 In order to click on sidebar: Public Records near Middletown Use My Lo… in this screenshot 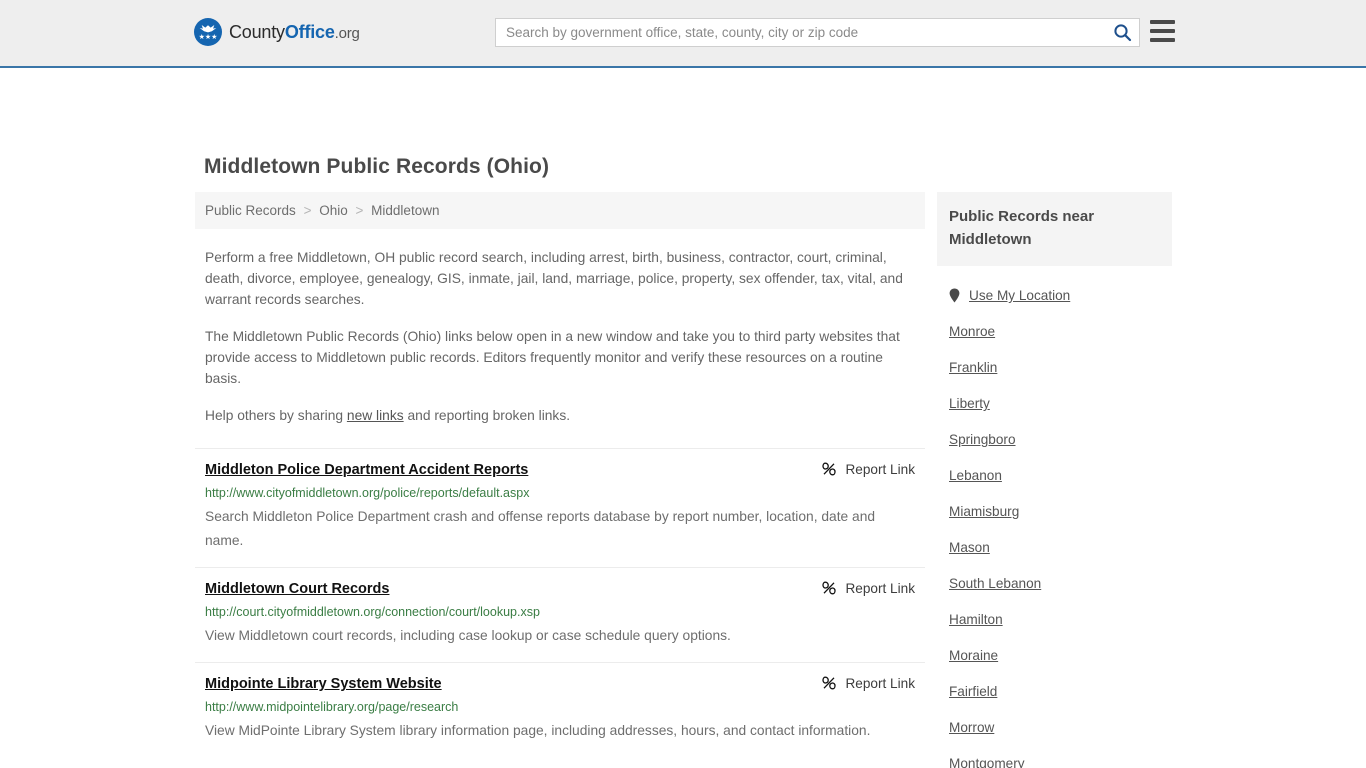, I will do `click(1054, 480)`.